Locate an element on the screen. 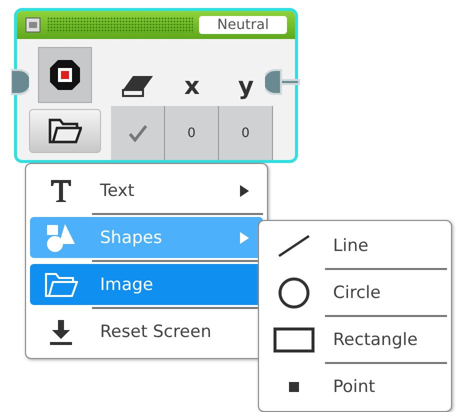 This screenshot has width=462, height=412. sequence-output-connector is located at coordinates (283, 82).